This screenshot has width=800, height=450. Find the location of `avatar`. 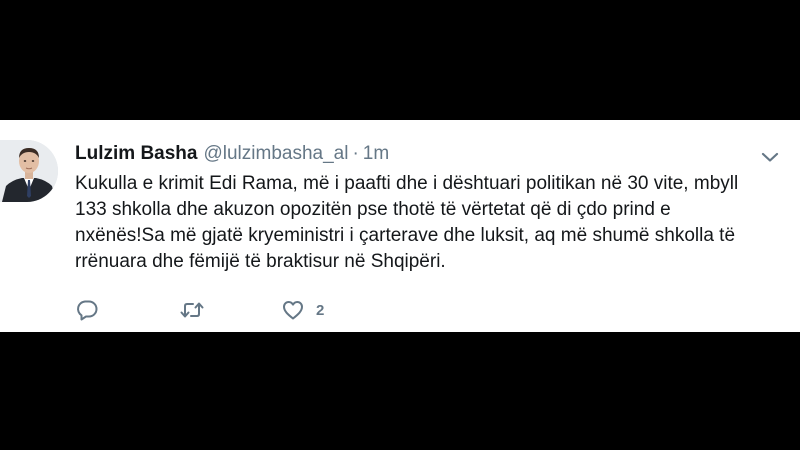

avatar is located at coordinates (29, 171).